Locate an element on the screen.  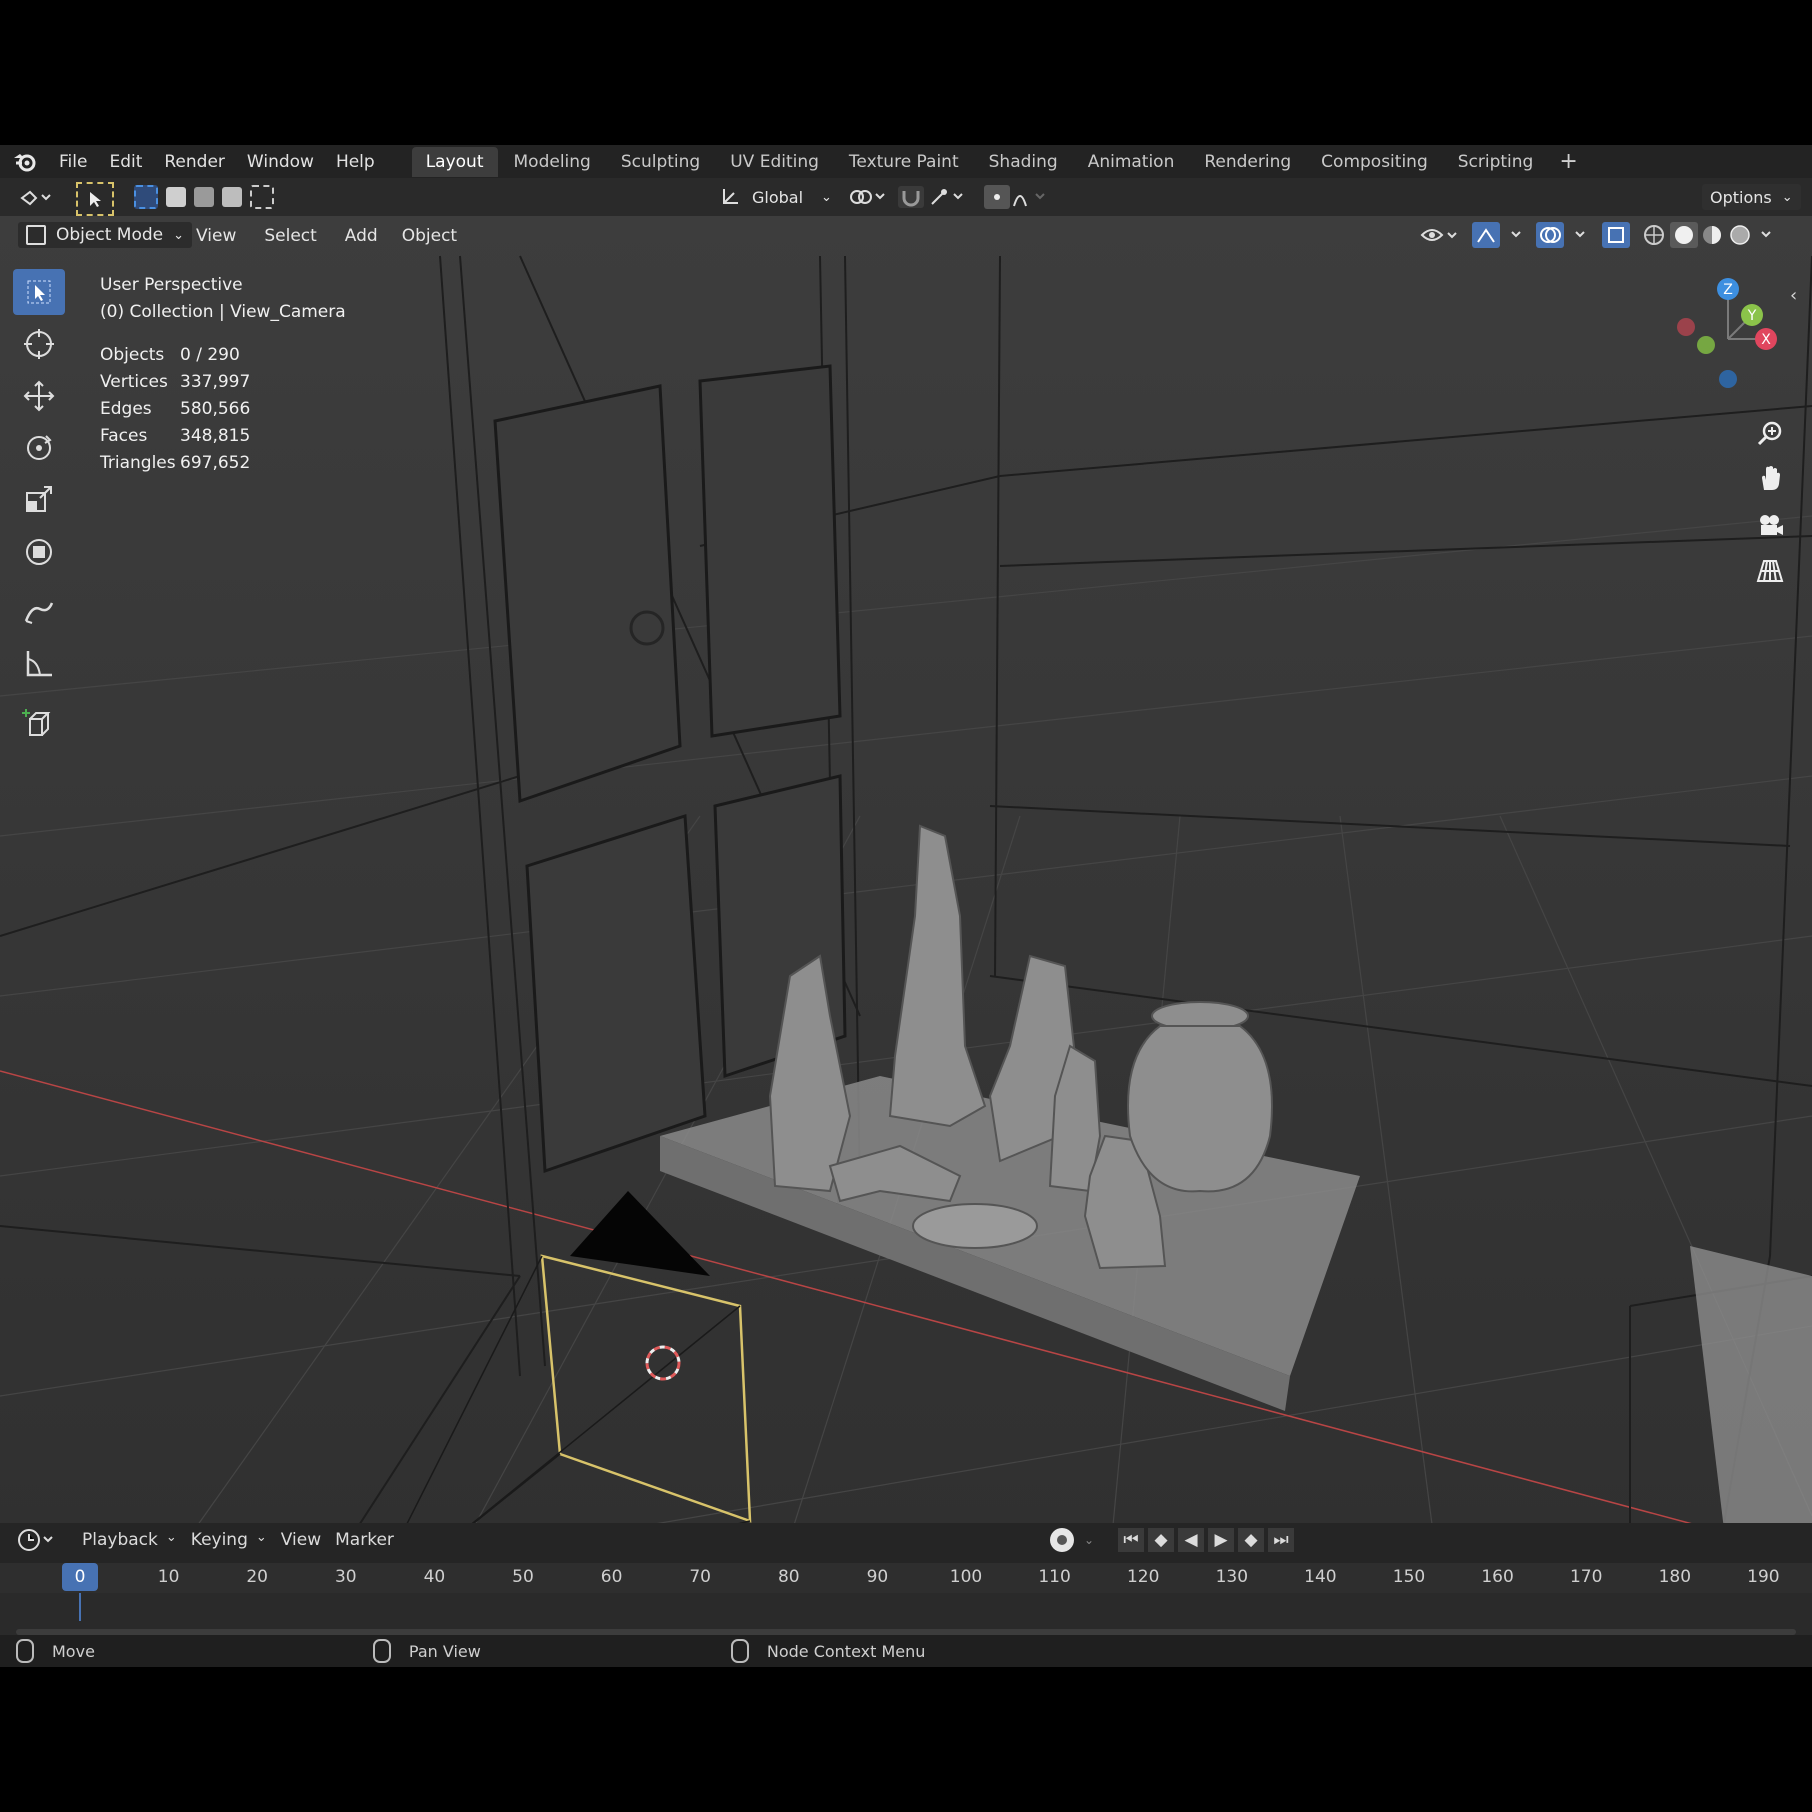
auto-keying-record-icon is located at coordinates (1062, 1540).